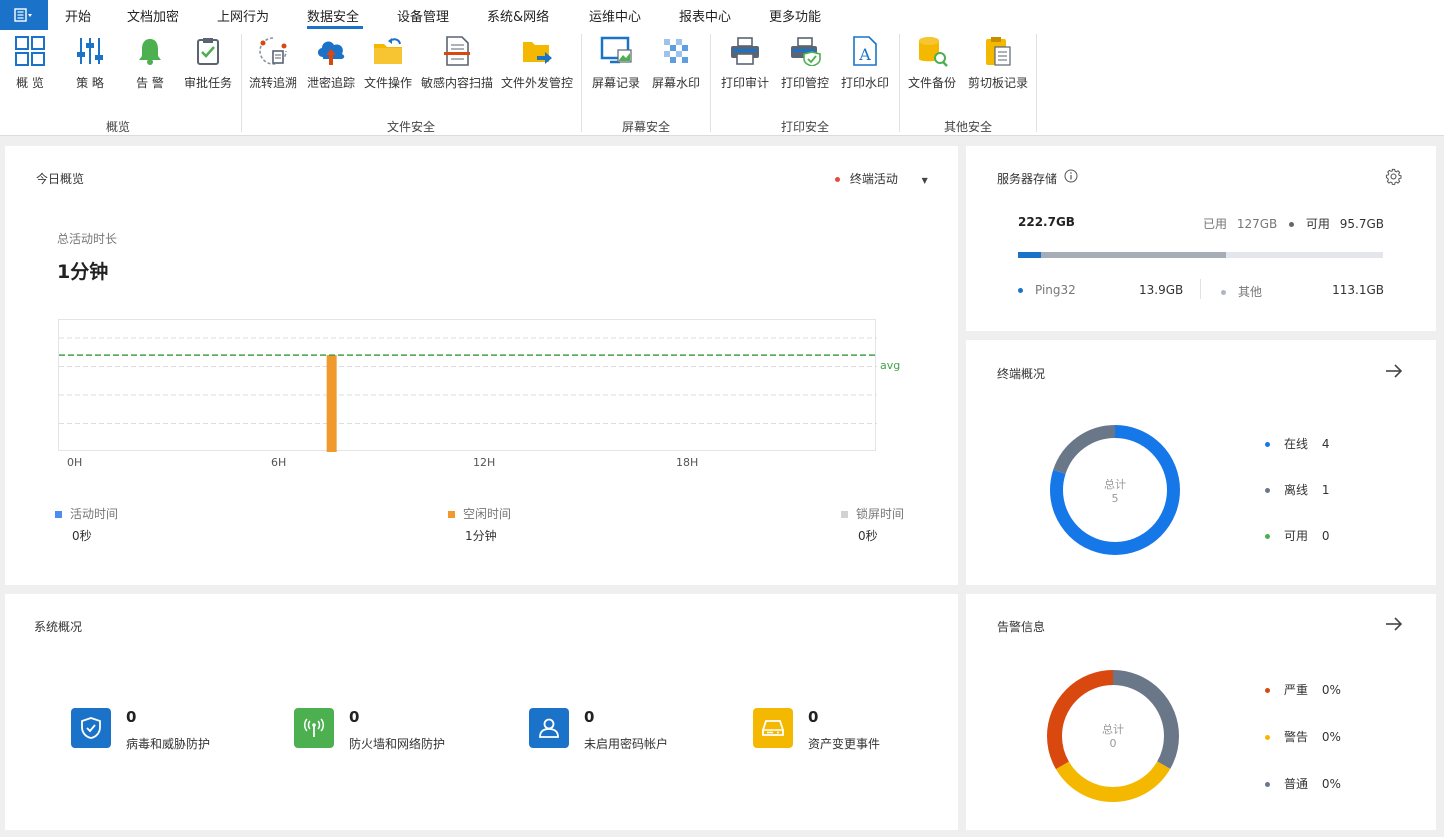 The height and width of the screenshot is (837, 1444). I want to click on terminal-legend-available: 可用 0, so click(1297, 535).